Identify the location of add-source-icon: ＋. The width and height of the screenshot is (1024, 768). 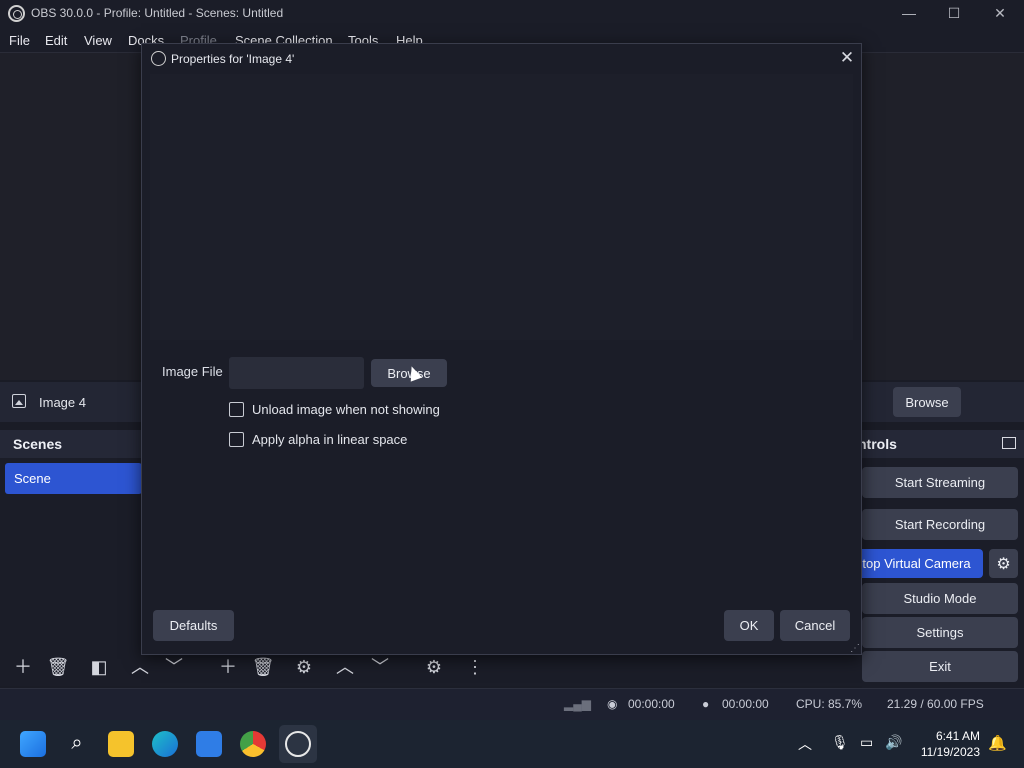
(228, 667).